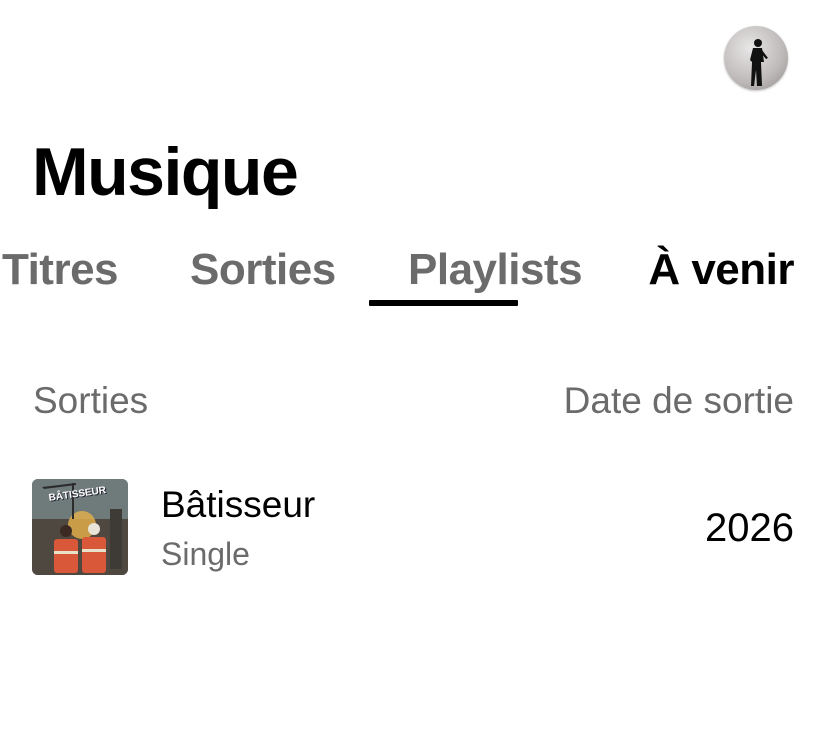 Image resolution: width=828 pixels, height=730 pixels. What do you see at coordinates (443, 303) in the screenshot?
I see `selected-tab-indicator` at bounding box center [443, 303].